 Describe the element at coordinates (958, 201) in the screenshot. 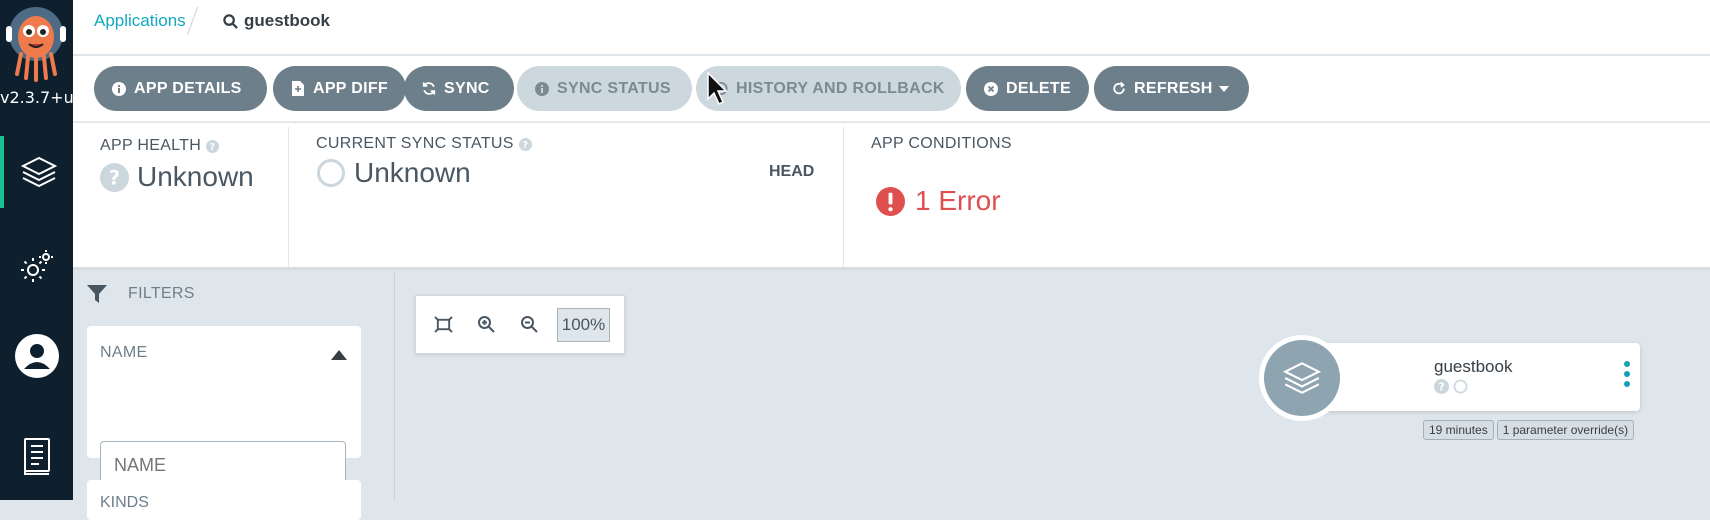

I see `app-conditions-error-text: 1 Error` at that location.